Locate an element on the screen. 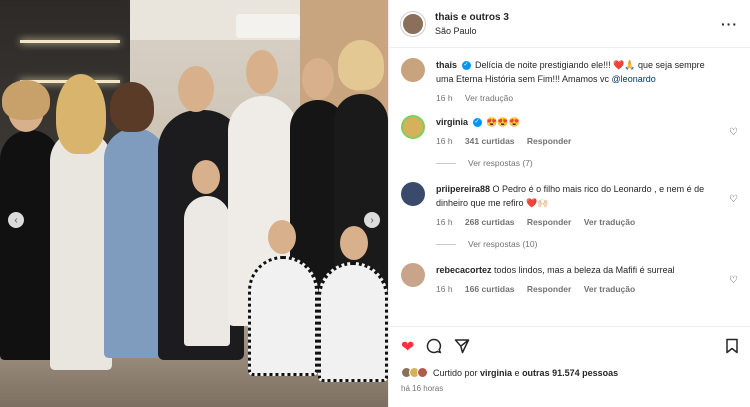 The image size is (750, 407). likes-prefix: Curtido por is located at coordinates (457, 372).